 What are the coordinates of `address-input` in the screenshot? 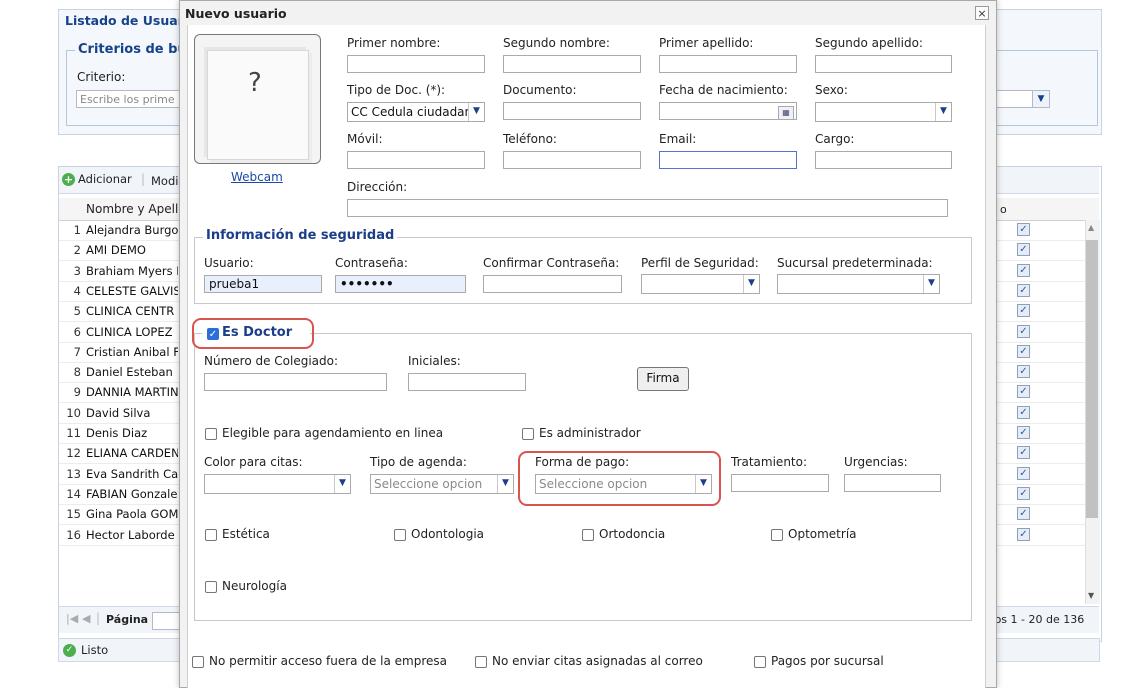 It's located at (647, 208).